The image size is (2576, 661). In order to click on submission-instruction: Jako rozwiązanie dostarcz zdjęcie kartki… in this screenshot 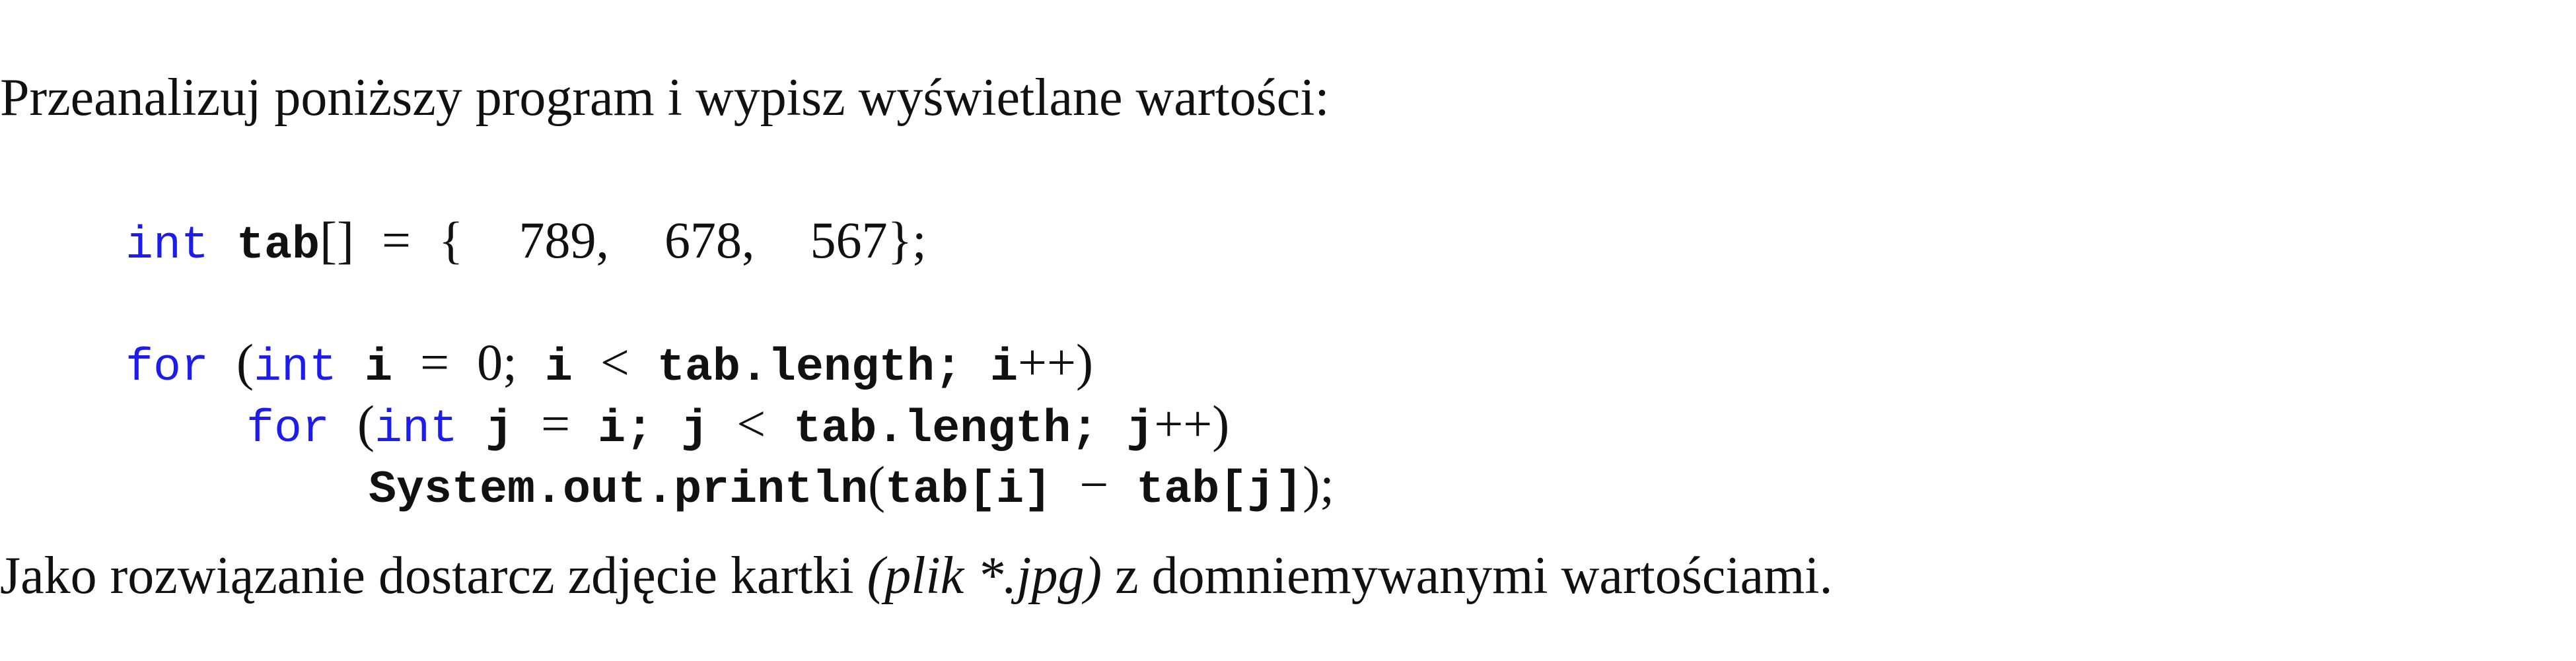, I will do `click(917, 575)`.